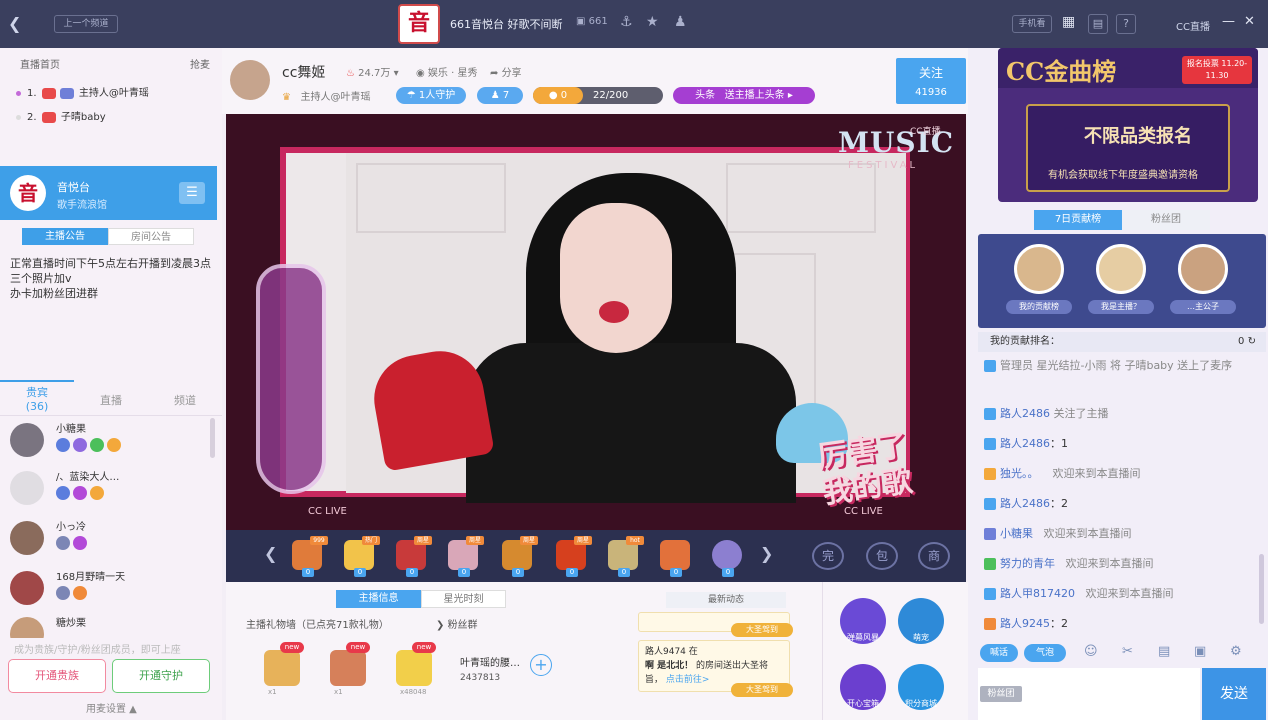  Describe the element at coordinates (999, 653) in the screenshot. I see `speak-button: 喊话` at that location.